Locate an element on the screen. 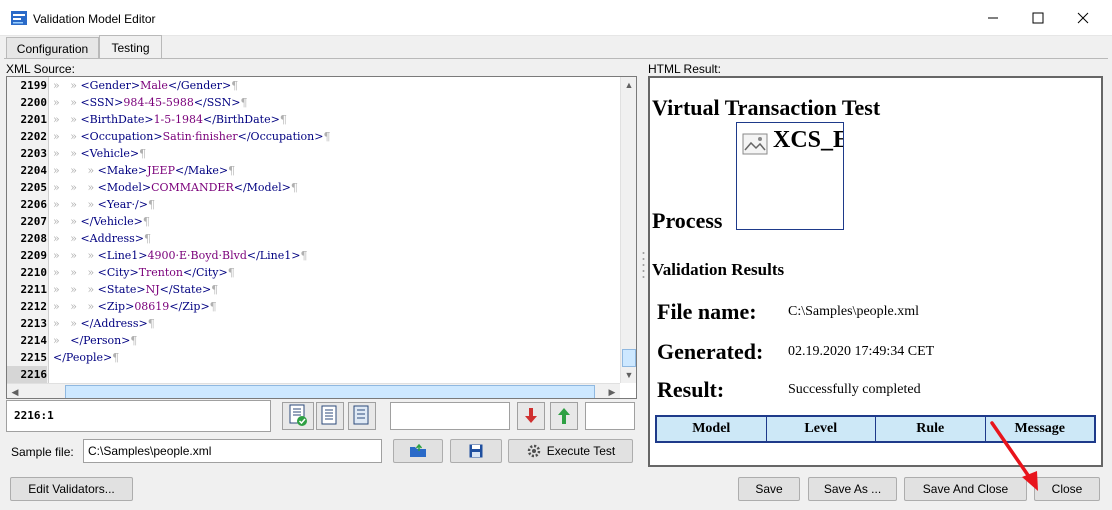  line-number: 2212 is located at coordinates (34, 306).